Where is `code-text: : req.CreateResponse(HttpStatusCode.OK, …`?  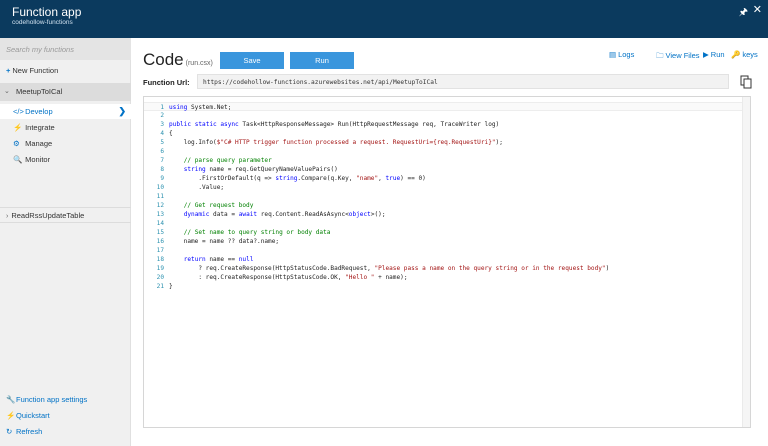
code-text: : req.CreateResponse(HttpStatusCode.OK, … is located at coordinates (288, 277).